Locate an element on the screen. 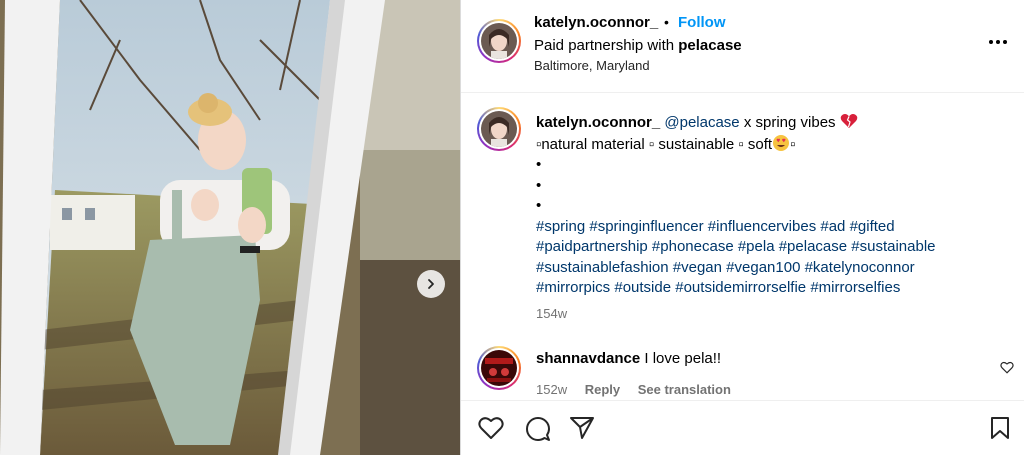 This screenshot has height=455, width=1024. hashtag-link: #springinfluencer is located at coordinates (646, 226).